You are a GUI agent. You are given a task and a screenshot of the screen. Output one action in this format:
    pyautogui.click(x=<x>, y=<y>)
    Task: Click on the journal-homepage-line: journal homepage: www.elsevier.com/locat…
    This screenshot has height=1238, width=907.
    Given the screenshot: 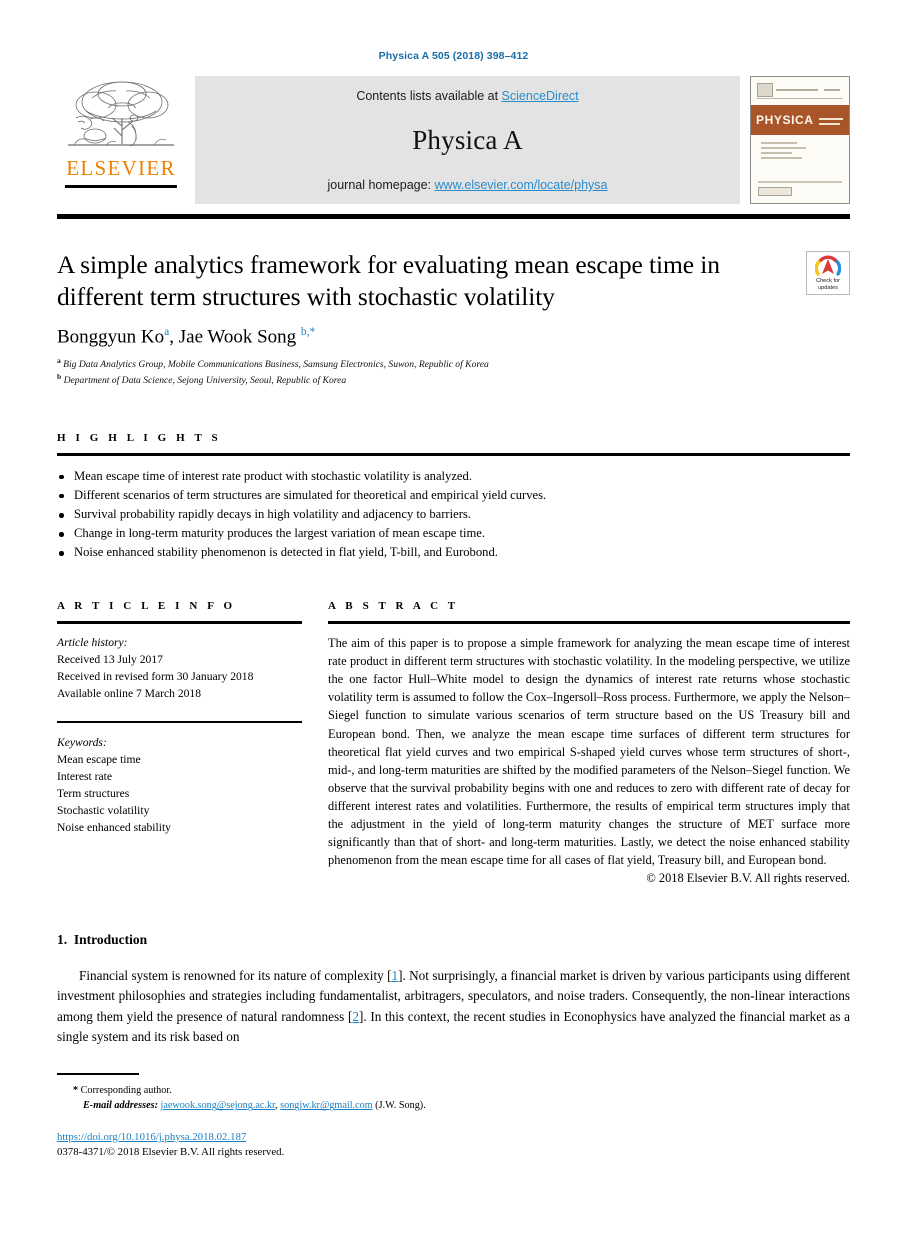 What is the action you would take?
    pyautogui.click(x=467, y=185)
    